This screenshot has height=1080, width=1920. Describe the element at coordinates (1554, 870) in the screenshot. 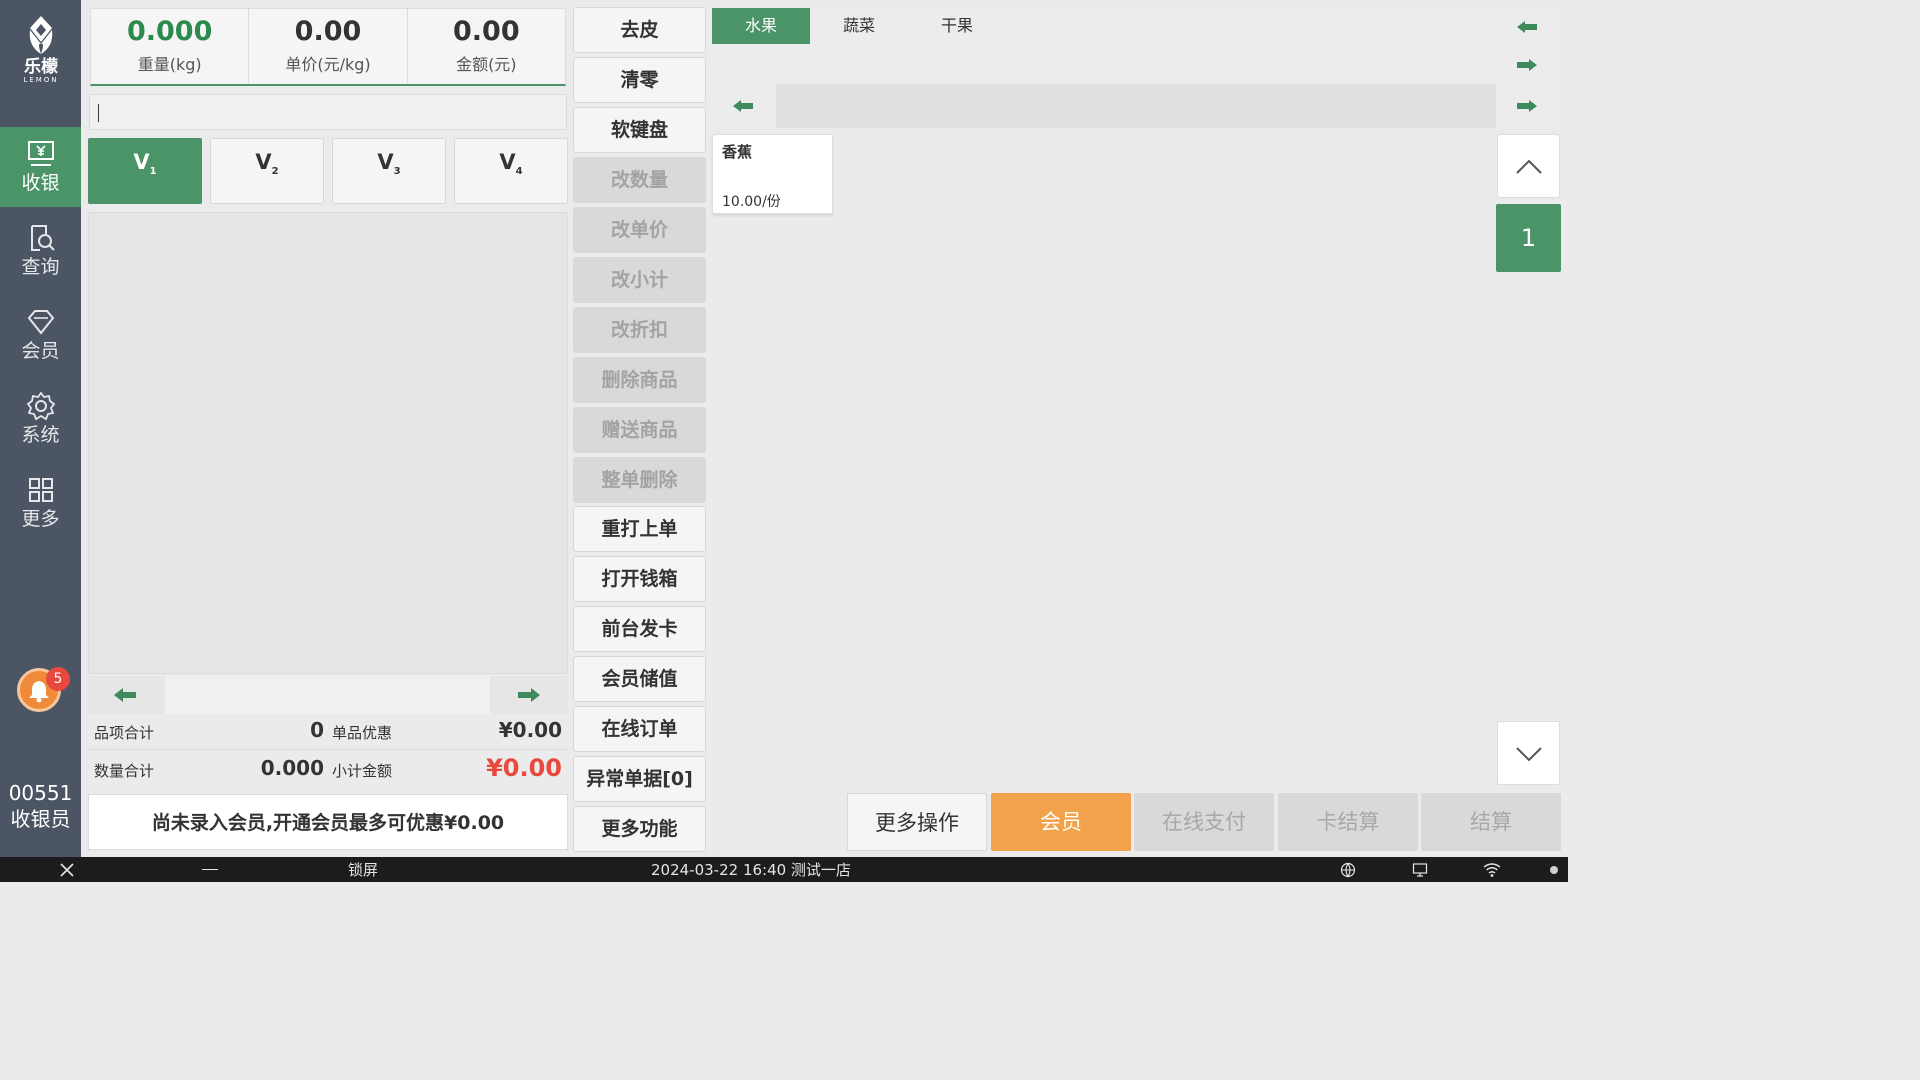

I see `status-dot-icon` at that location.